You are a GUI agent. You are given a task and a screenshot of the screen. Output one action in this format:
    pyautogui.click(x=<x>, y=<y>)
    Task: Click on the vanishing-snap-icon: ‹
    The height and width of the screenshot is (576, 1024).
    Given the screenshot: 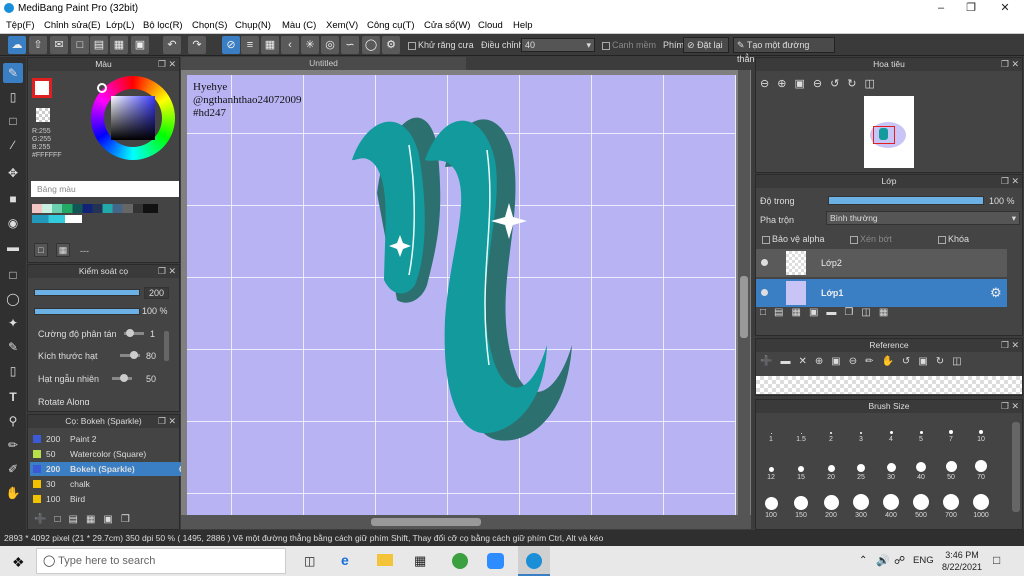 What is the action you would take?
    pyautogui.click(x=290, y=45)
    